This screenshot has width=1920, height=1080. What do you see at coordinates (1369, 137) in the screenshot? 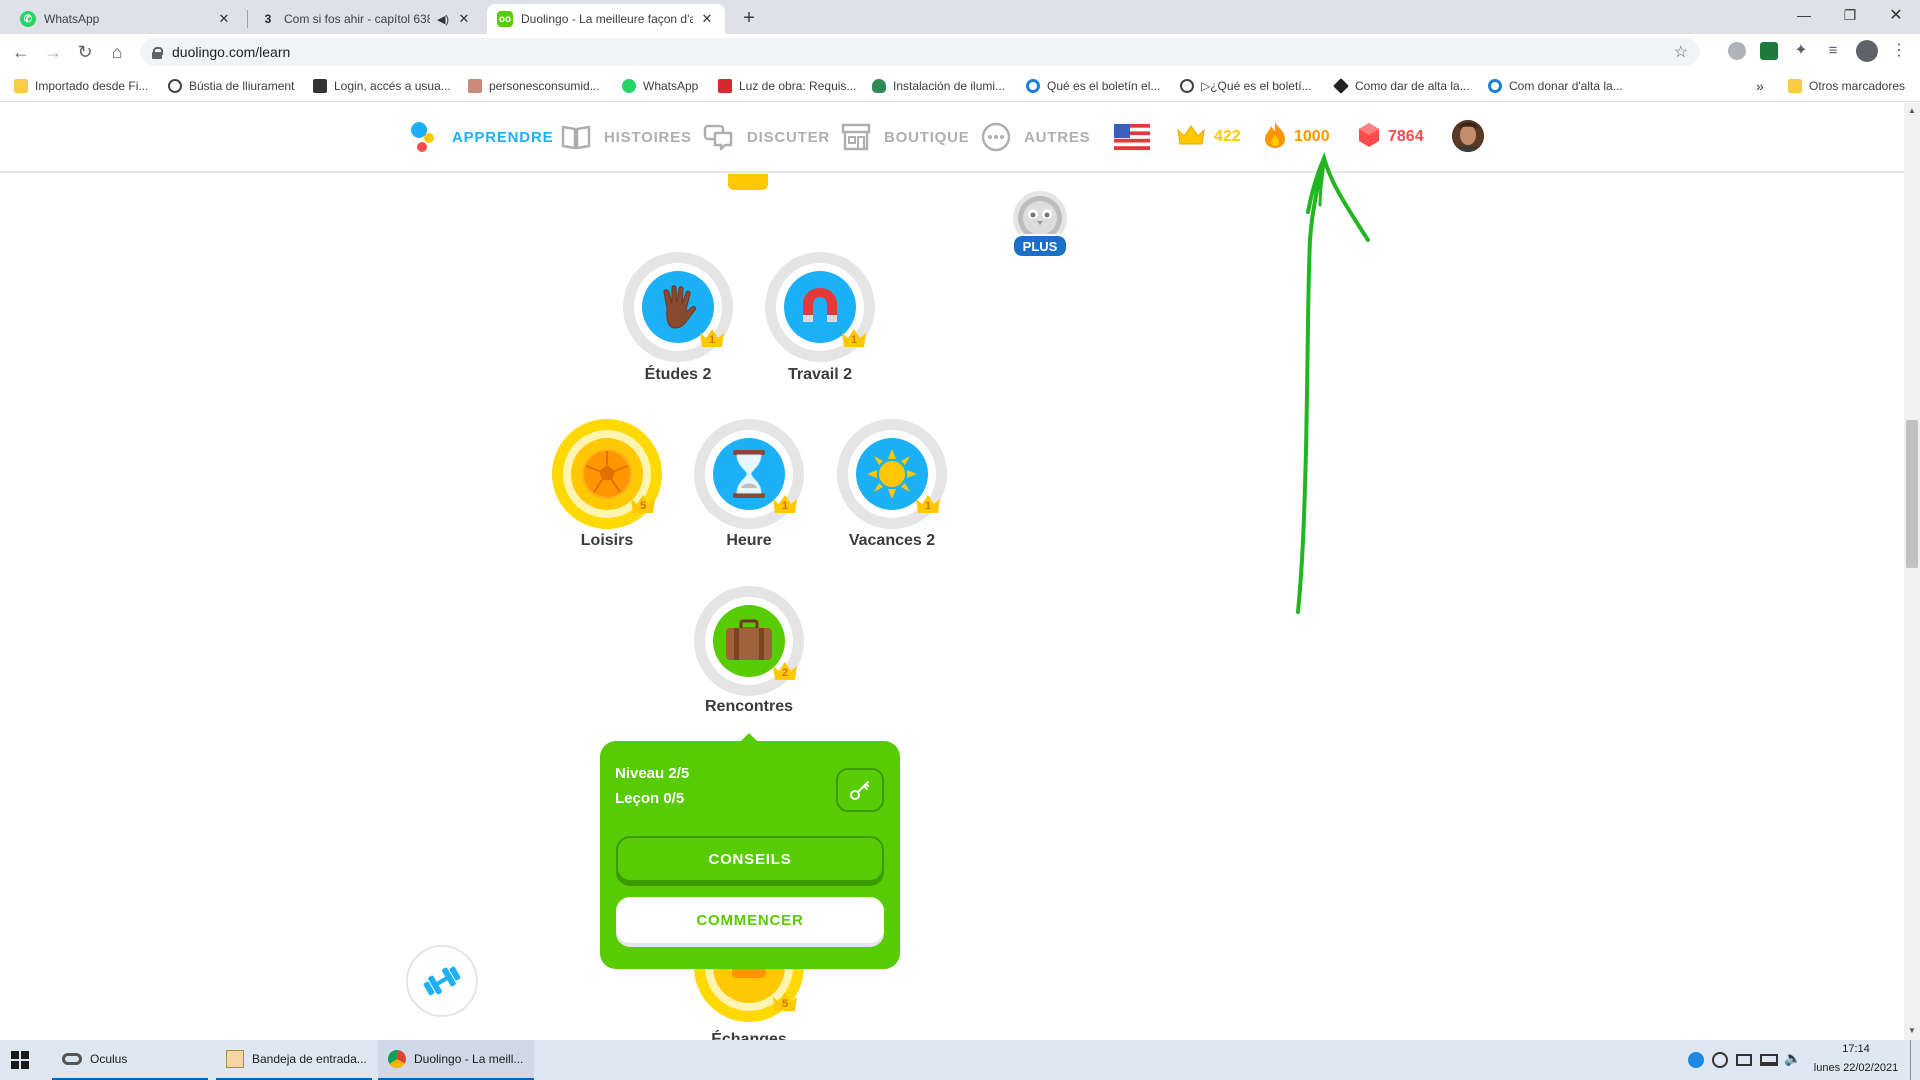
I see `gem-icon` at bounding box center [1369, 137].